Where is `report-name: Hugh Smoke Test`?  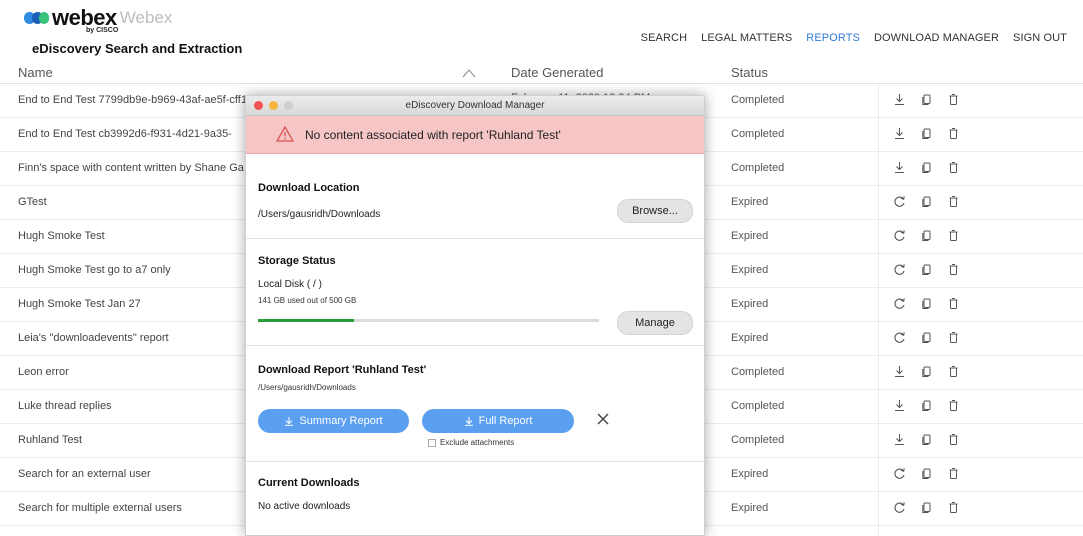 report-name: Hugh Smoke Test is located at coordinates (61, 236).